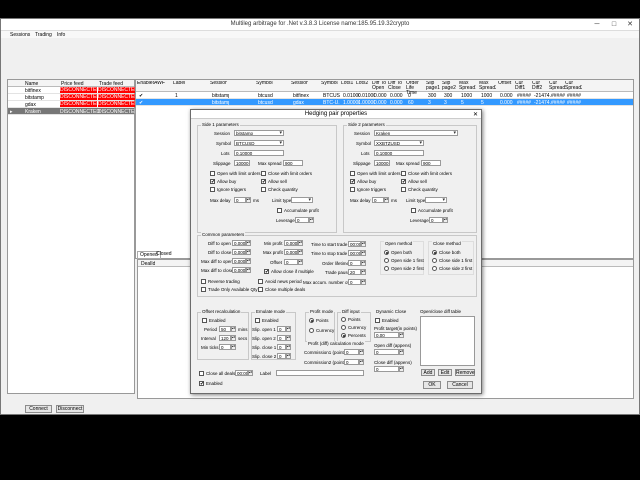 This screenshot has width=640, height=480. I want to click on comm2-spinner: ▴▾, so click(361, 362).